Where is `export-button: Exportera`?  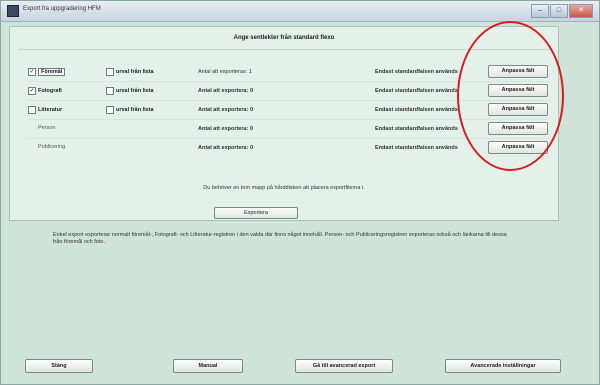
export-button: Exportera is located at coordinates (256, 213).